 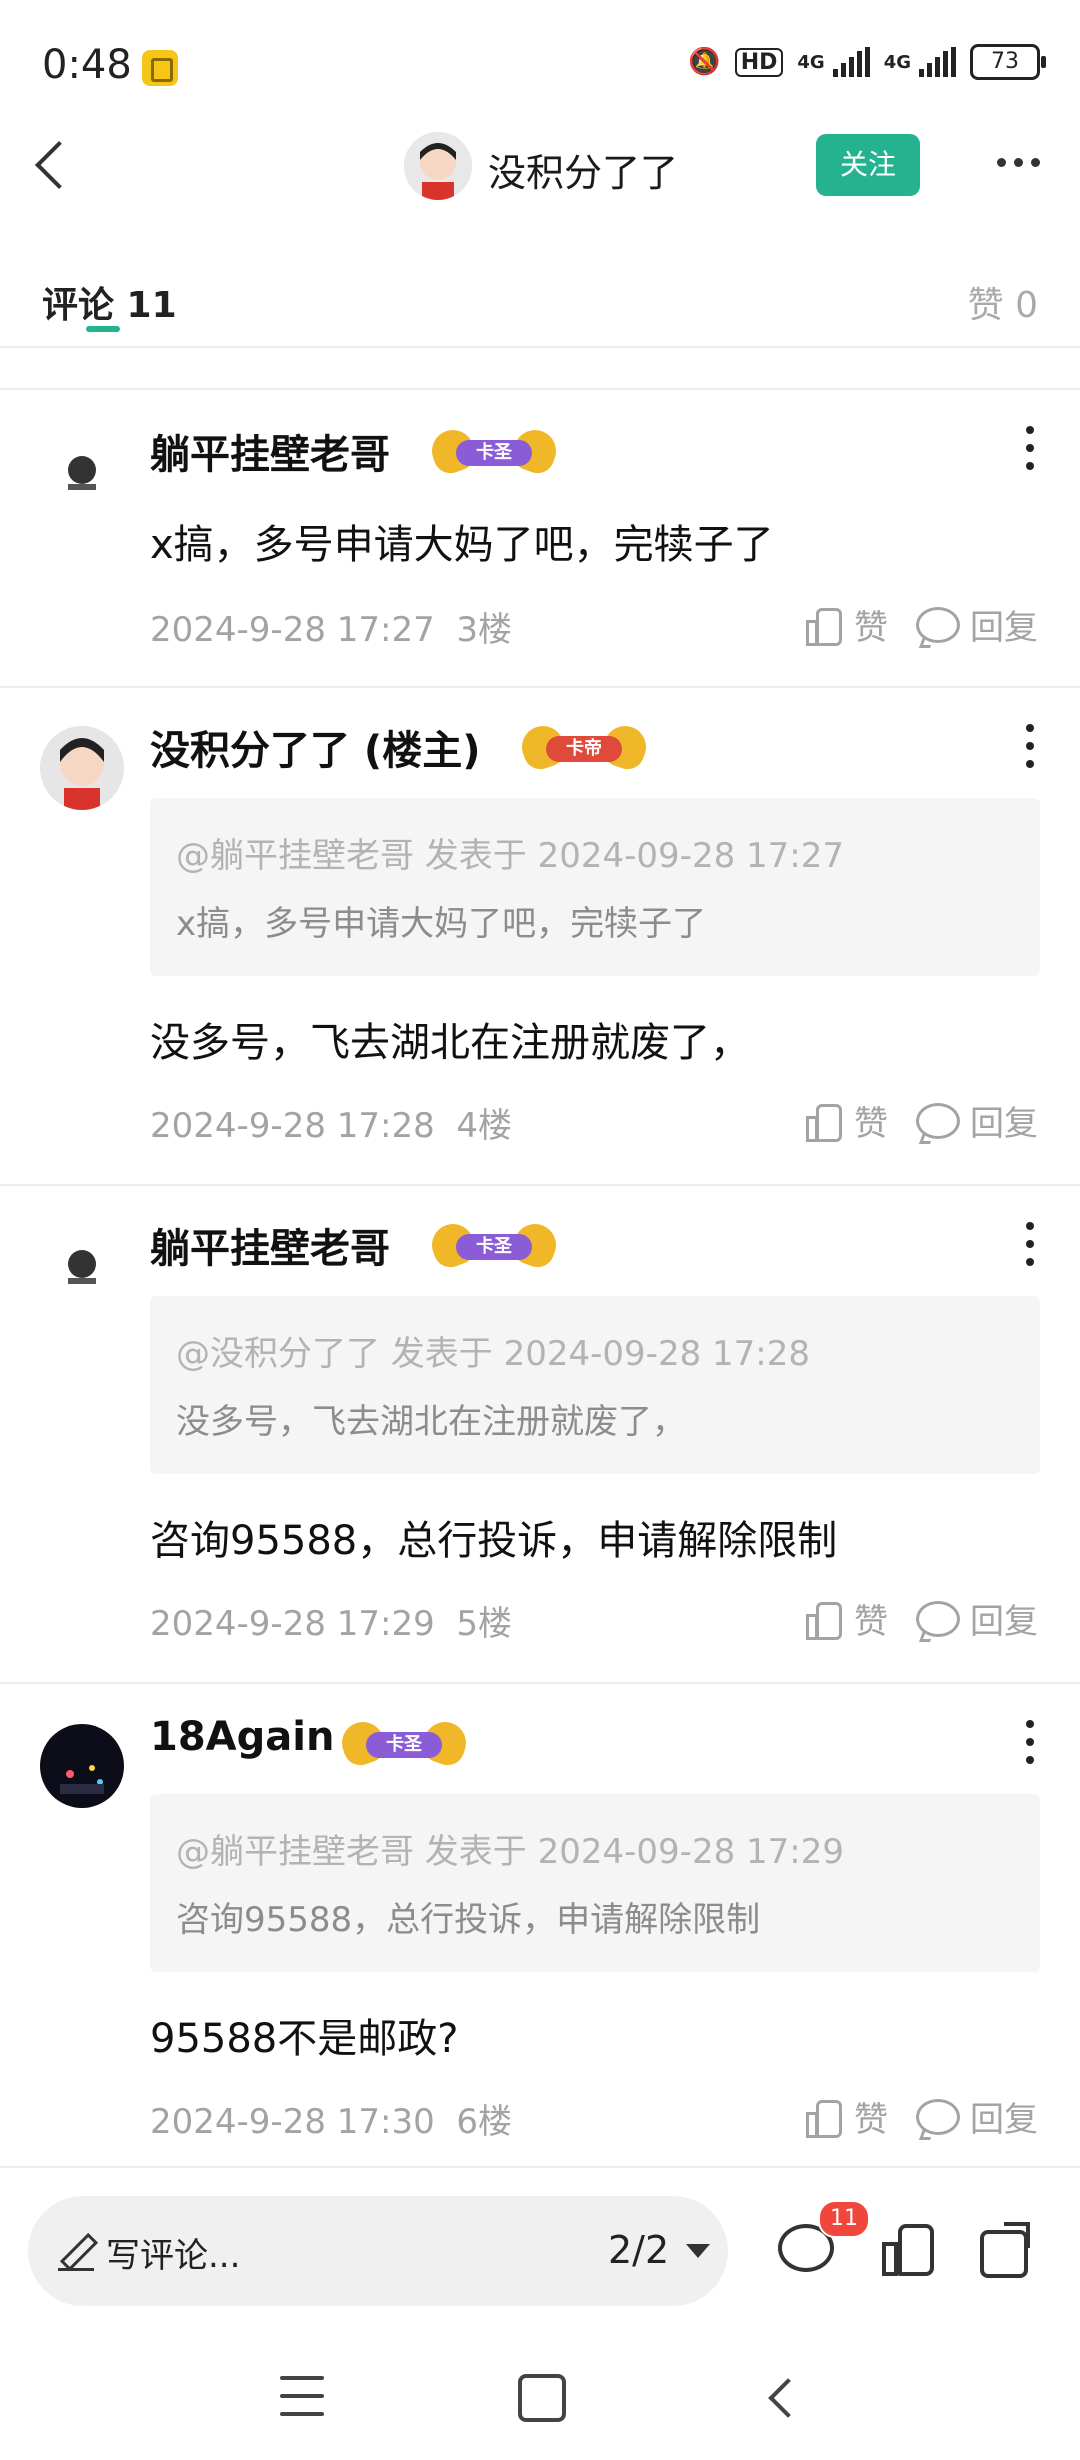 What do you see at coordinates (540, 302) in the screenshot?
I see `tab-bar: 评论 11 赞 0` at bounding box center [540, 302].